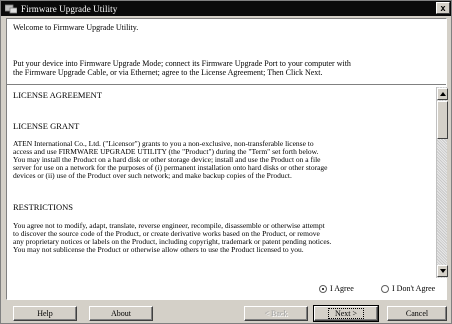 This screenshot has width=452, height=324. Describe the element at coordinates (276, 313) in the screenshot. I see `back-button: < Back` at that location.